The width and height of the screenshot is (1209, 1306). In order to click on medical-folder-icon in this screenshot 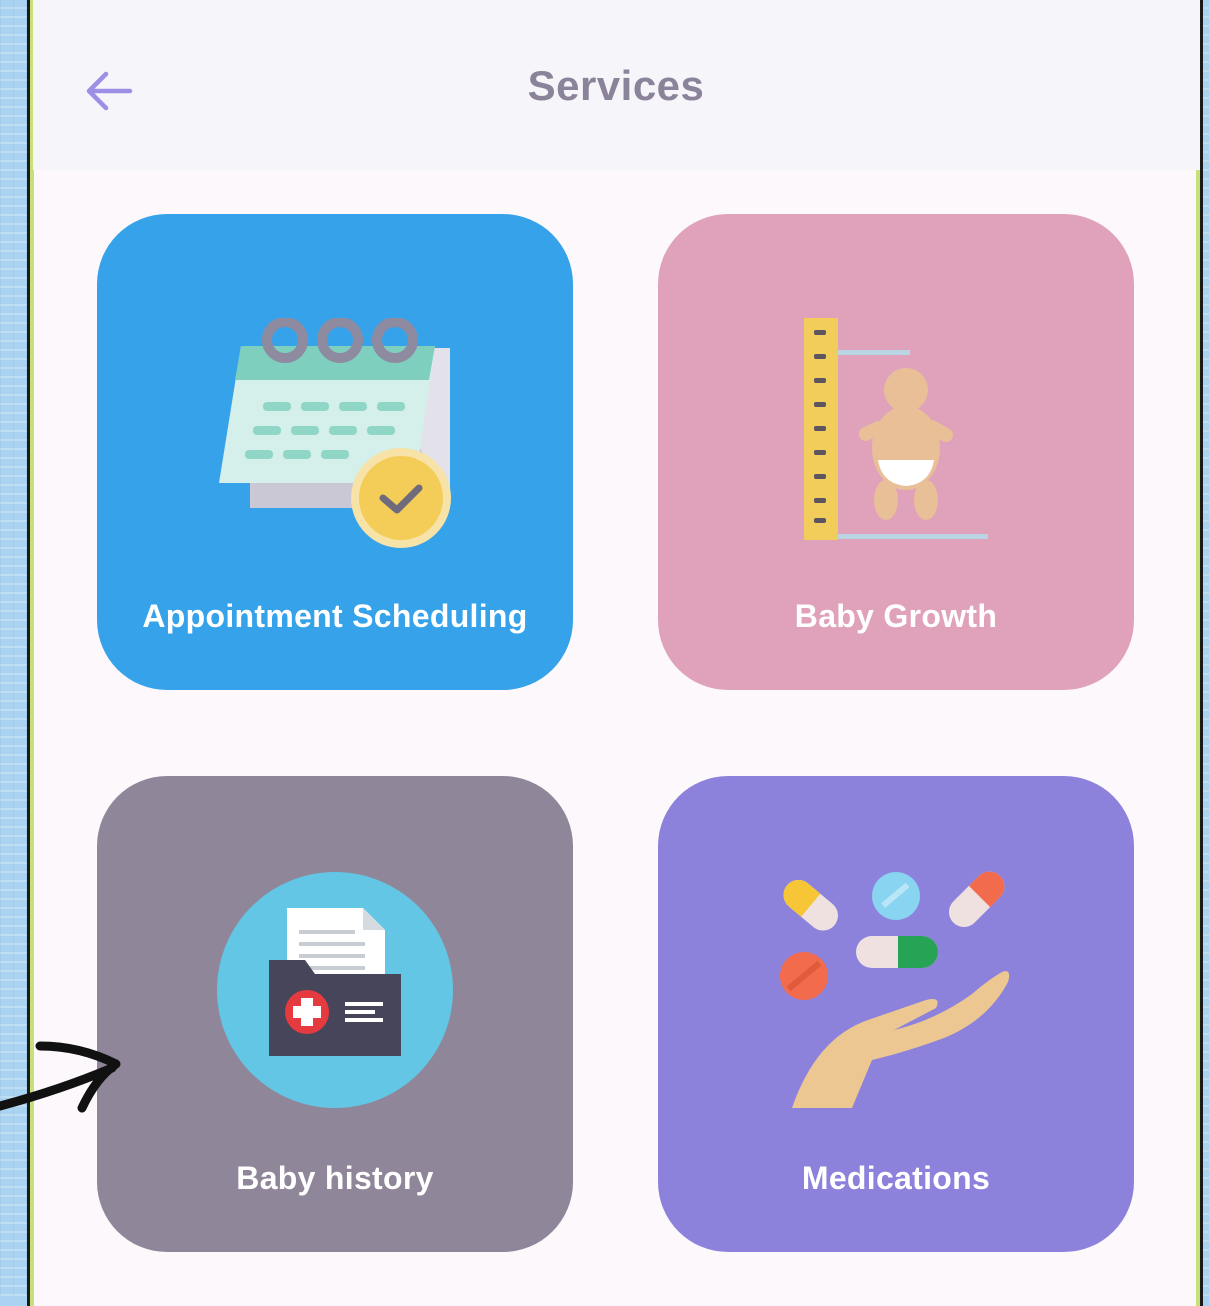, I will do `click(335, 990)`.